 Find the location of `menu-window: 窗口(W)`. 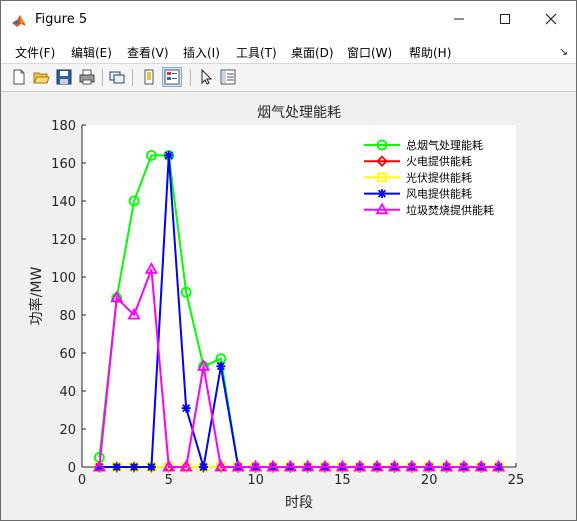

menu-window: 窗口(W) is located at coordinates (369, 52).